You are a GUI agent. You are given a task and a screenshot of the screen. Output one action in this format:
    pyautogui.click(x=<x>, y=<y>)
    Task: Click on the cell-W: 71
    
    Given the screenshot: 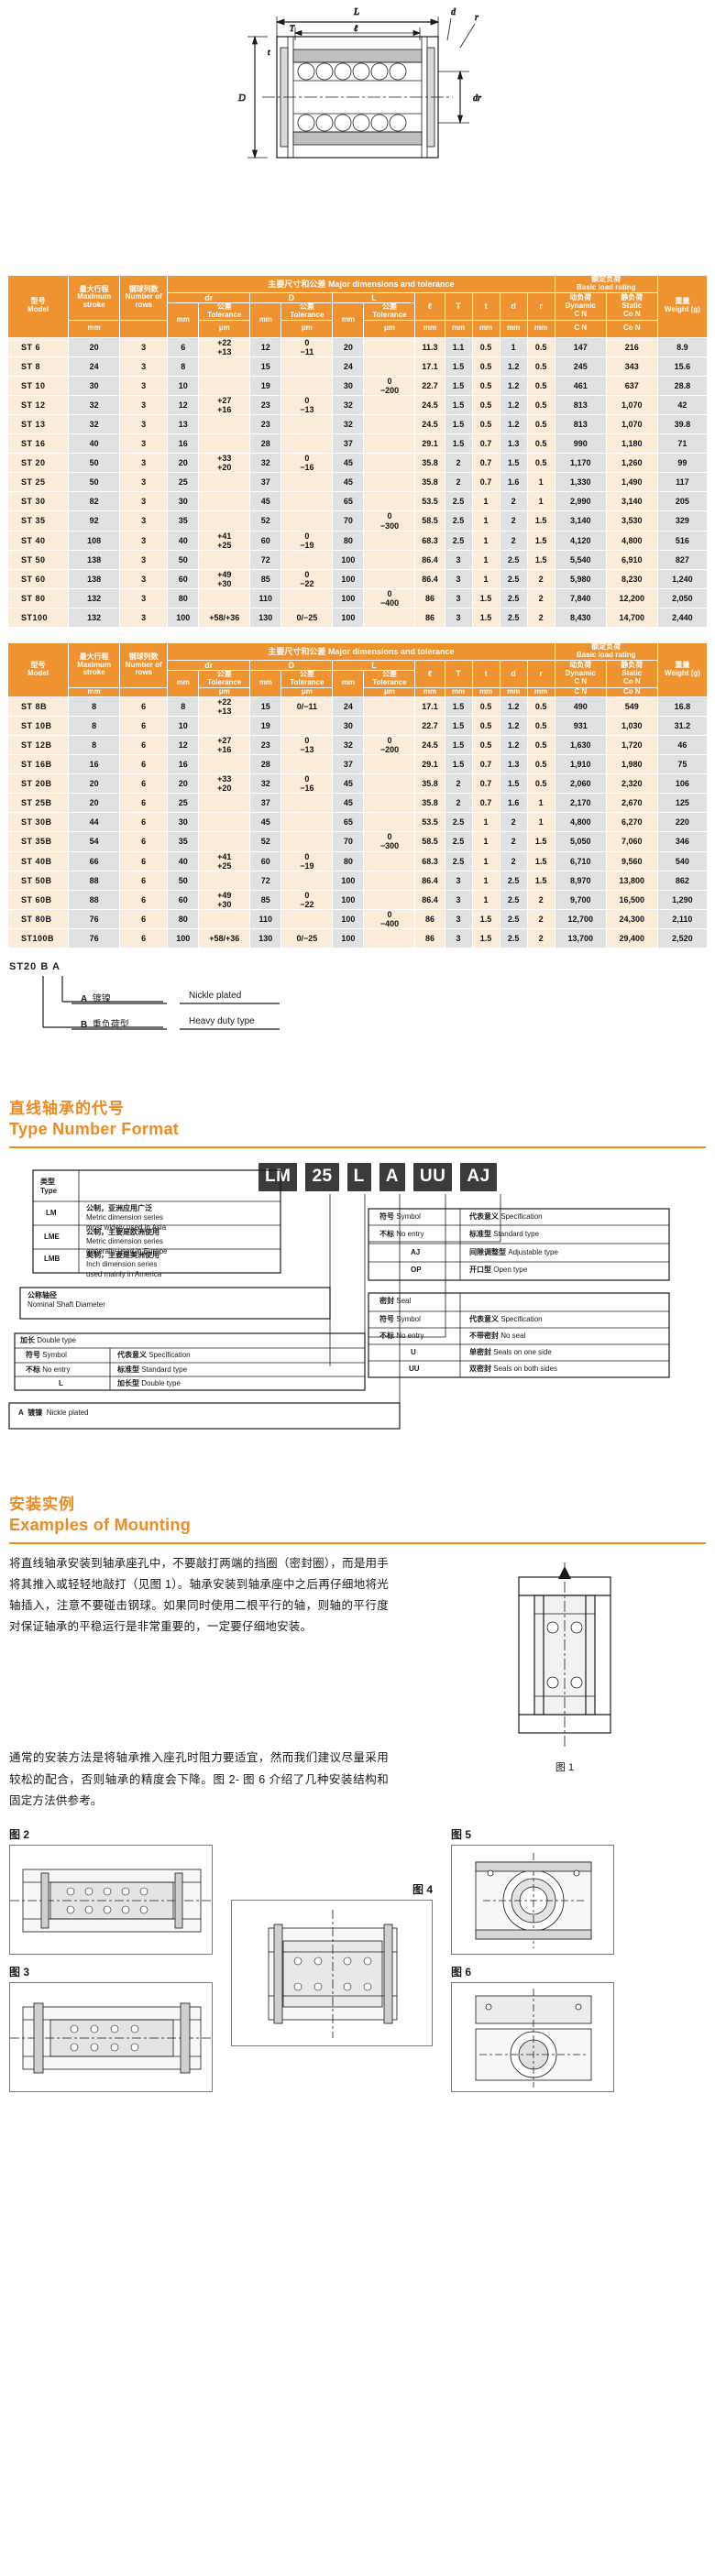 What is the action you would take?
    pyautogui.click(x=682, y=444)
    